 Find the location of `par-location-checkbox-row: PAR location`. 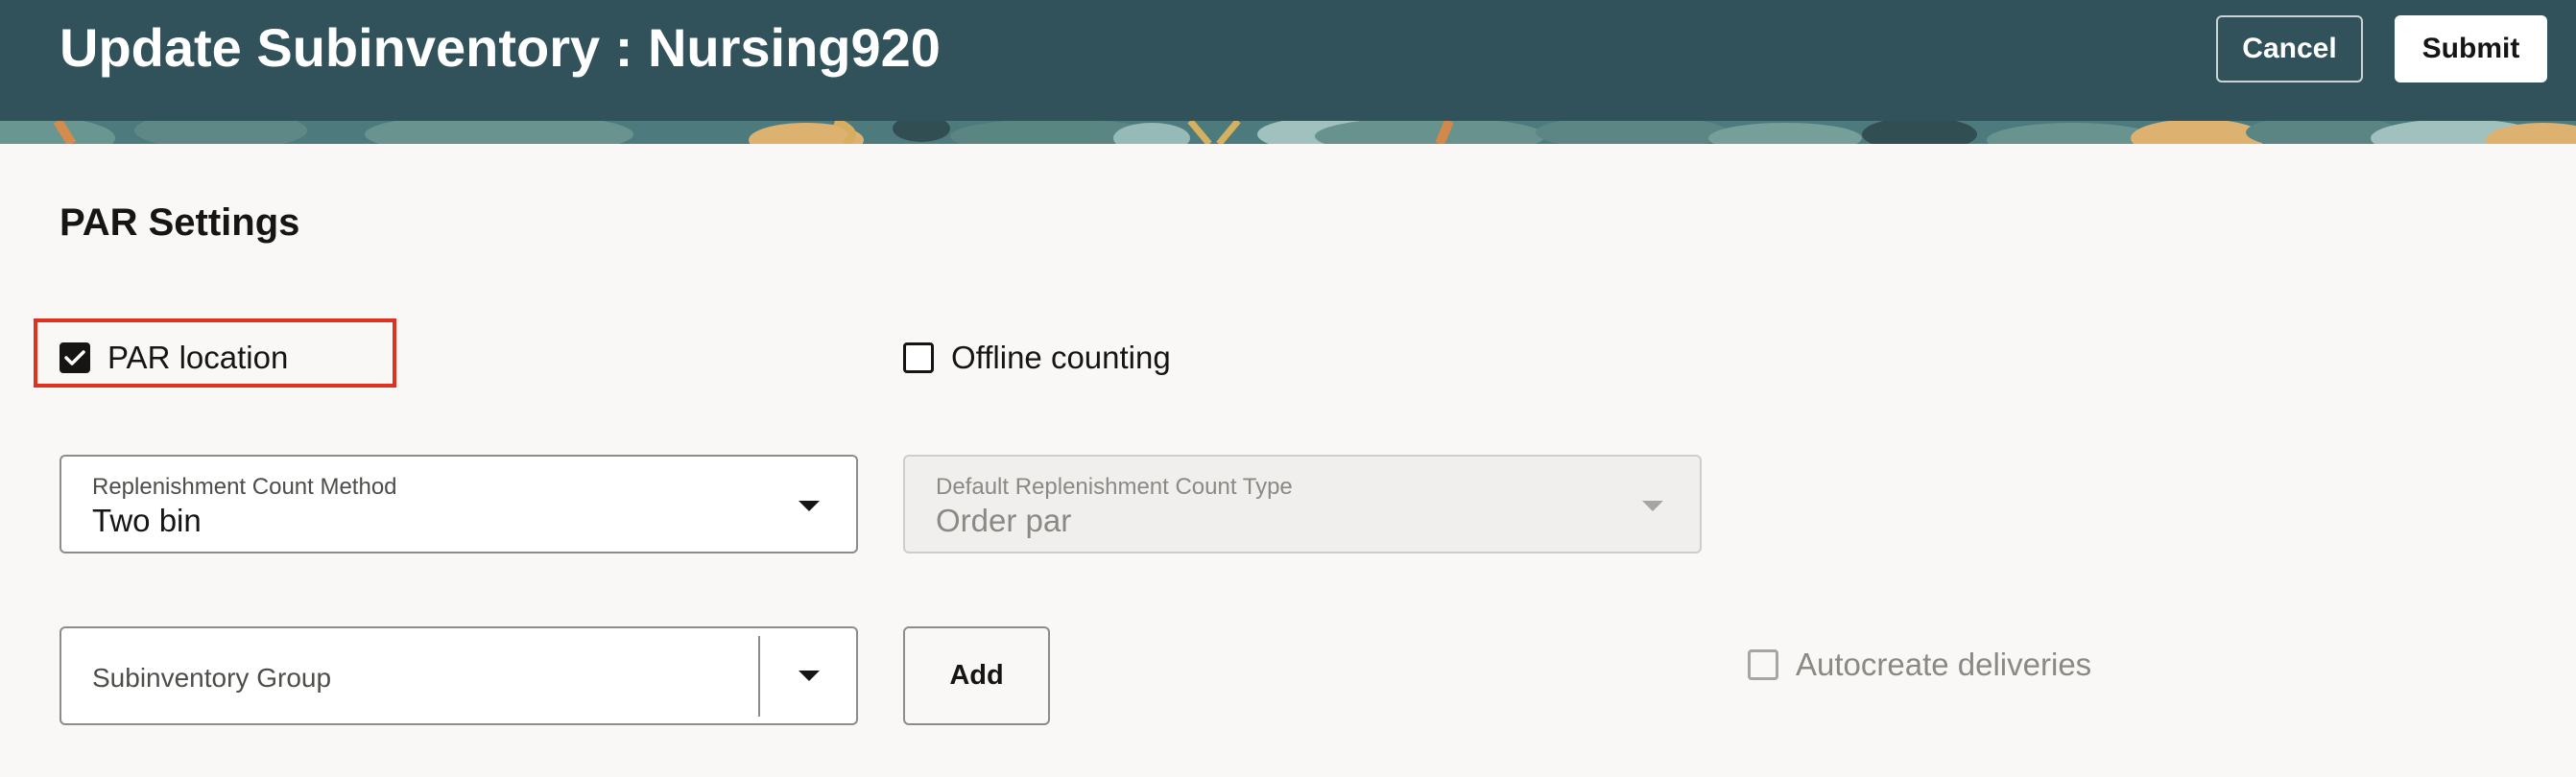

par-location-checkbox-row: PAR location is located at coordinates (174, 358).